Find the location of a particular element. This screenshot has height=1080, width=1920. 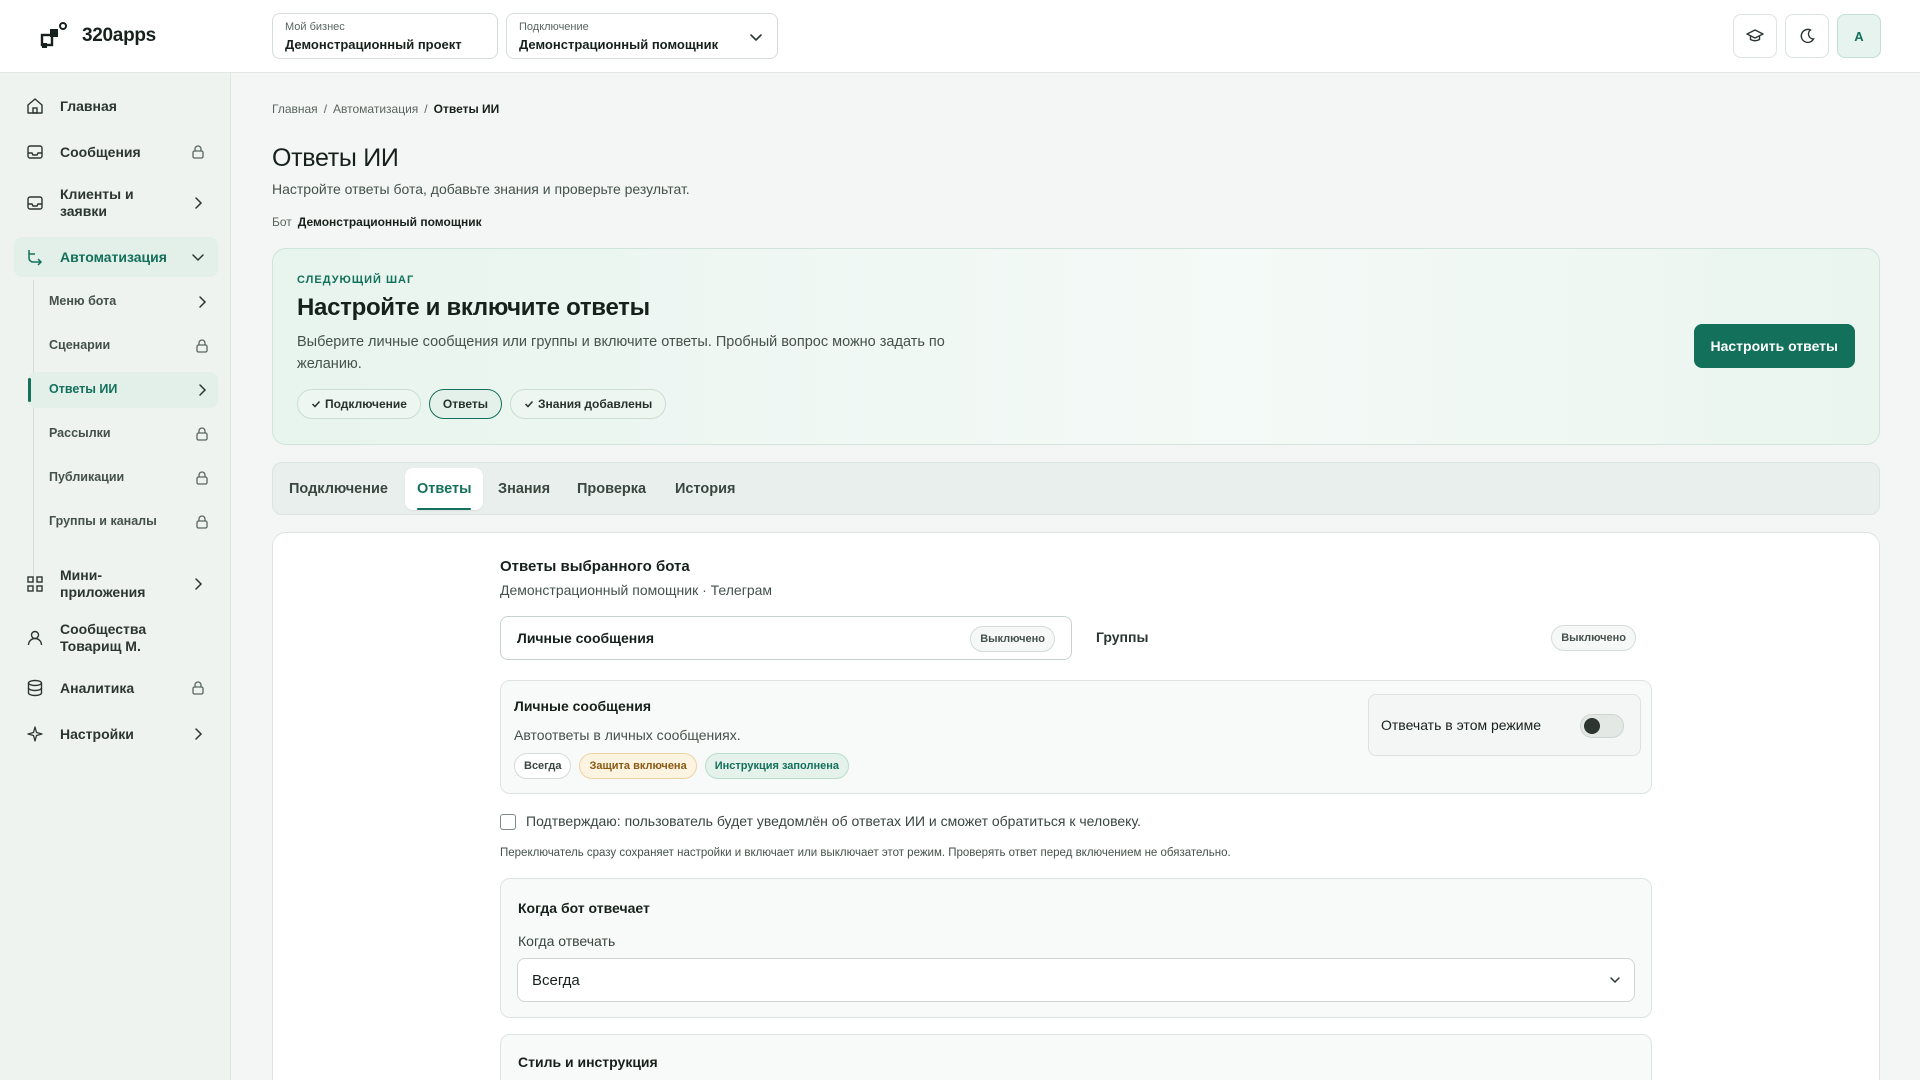

tab-knowledge: Знания is located at coordinates (524, 489).